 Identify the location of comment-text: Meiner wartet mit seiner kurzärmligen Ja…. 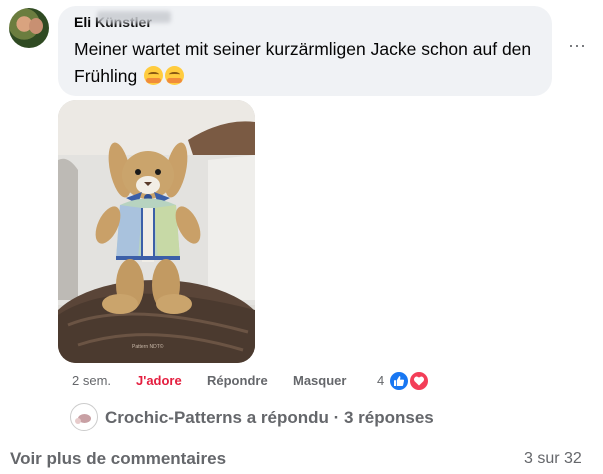
(309, 63).